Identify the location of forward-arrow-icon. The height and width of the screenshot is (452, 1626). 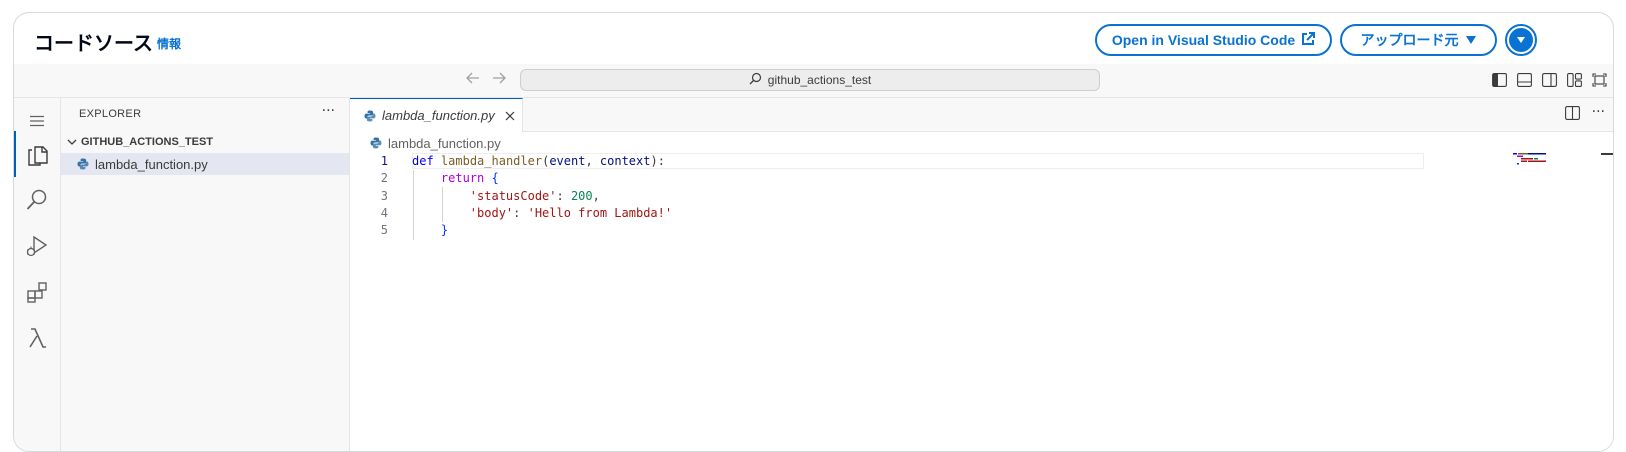
(499, 80).